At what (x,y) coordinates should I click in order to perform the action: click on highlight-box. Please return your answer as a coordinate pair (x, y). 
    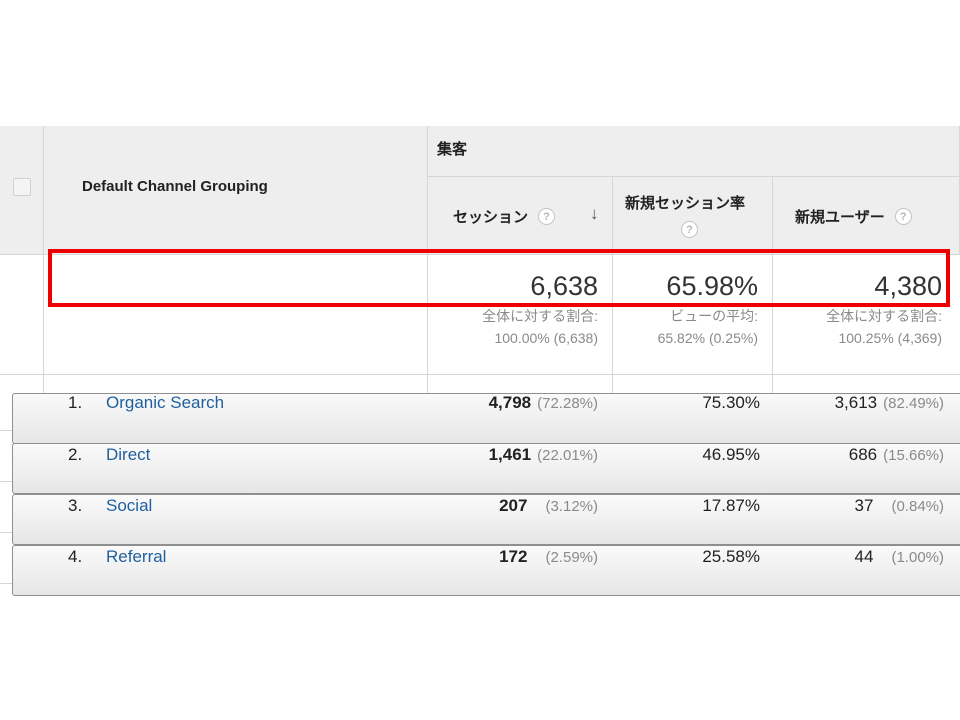
    Looking at the image, I should click on (499, 278).